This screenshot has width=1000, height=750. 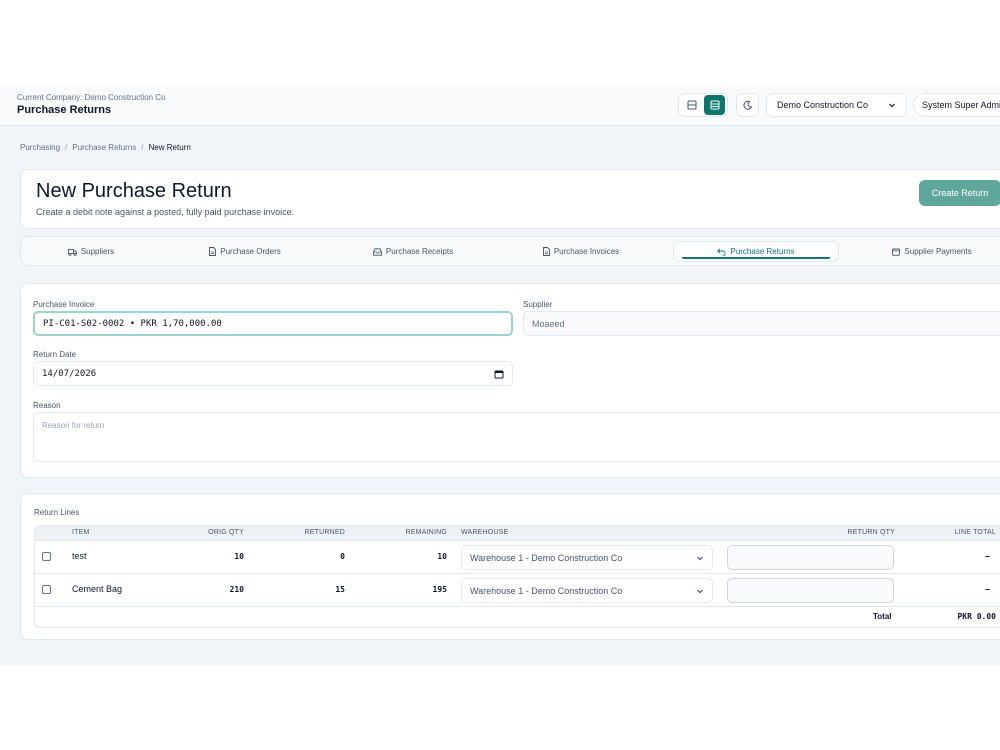 I want to click on page-heading: Purchase Returns, so click(x=64, y=110).